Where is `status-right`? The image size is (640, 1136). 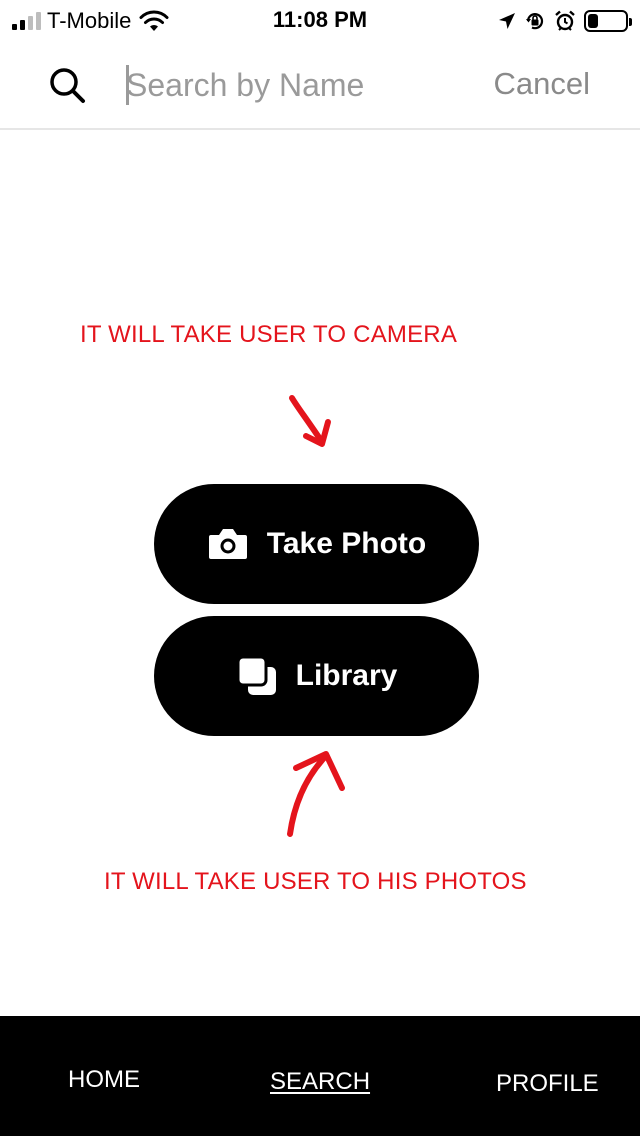
status-right is located at coordinates (565, 21).